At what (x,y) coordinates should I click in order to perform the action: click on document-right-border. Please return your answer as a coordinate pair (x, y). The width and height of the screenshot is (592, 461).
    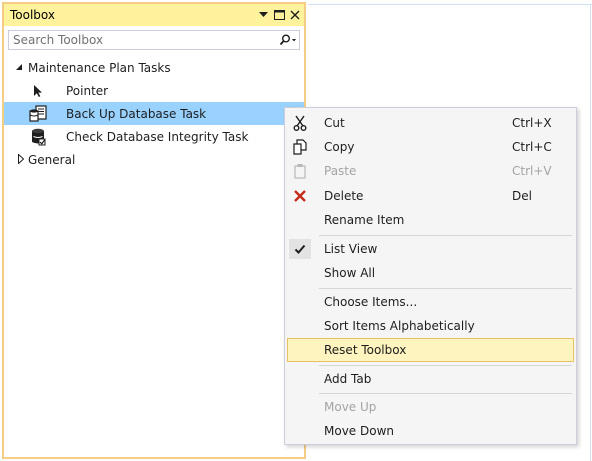
    Looking at the image, I should click on (590, 232).